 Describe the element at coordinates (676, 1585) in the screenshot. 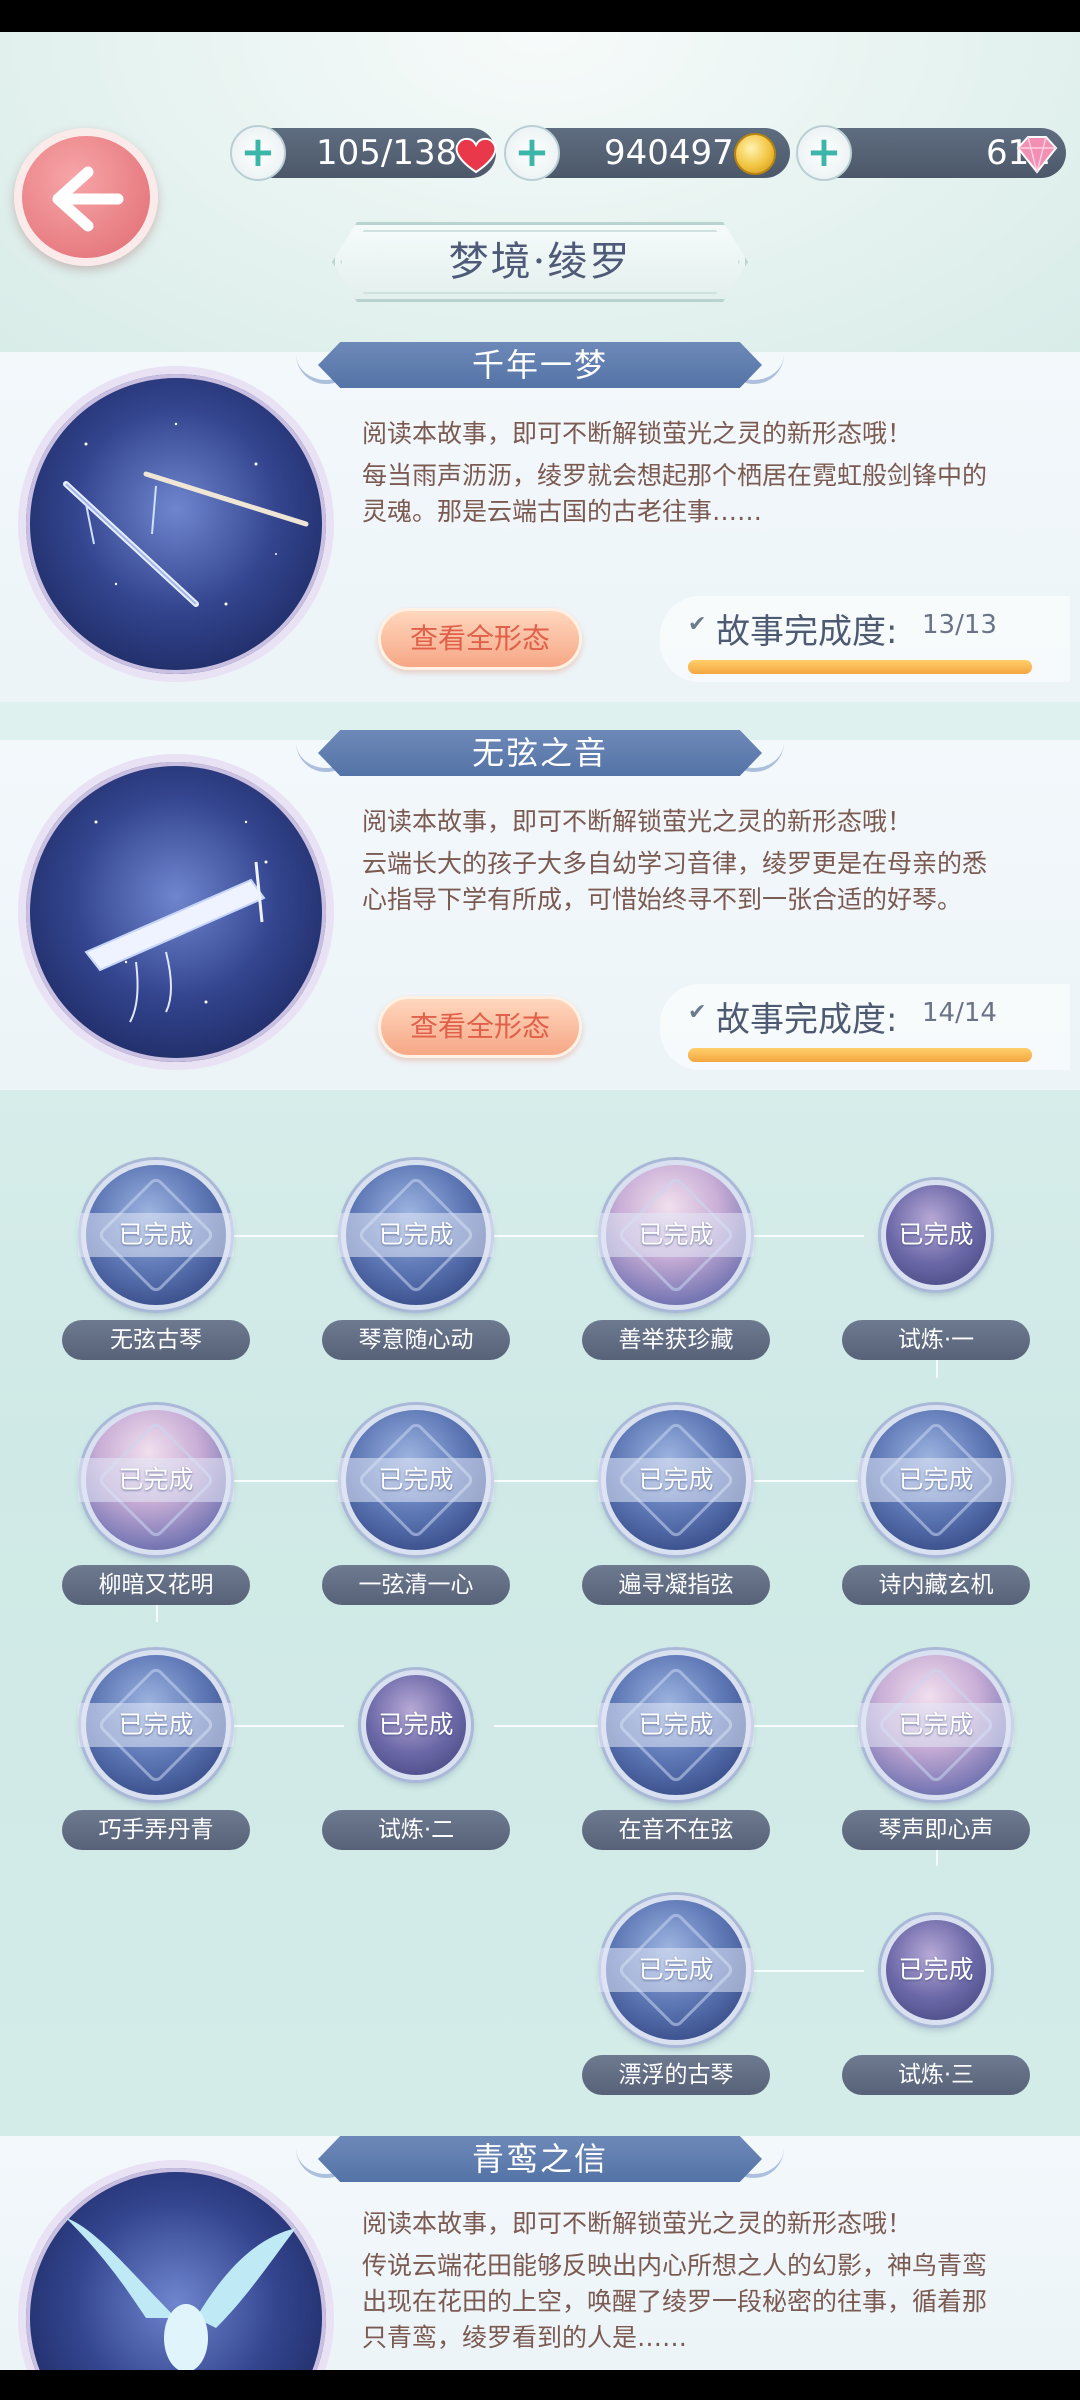

I see `chapter-label: 遍寻凝指弦` at that location.